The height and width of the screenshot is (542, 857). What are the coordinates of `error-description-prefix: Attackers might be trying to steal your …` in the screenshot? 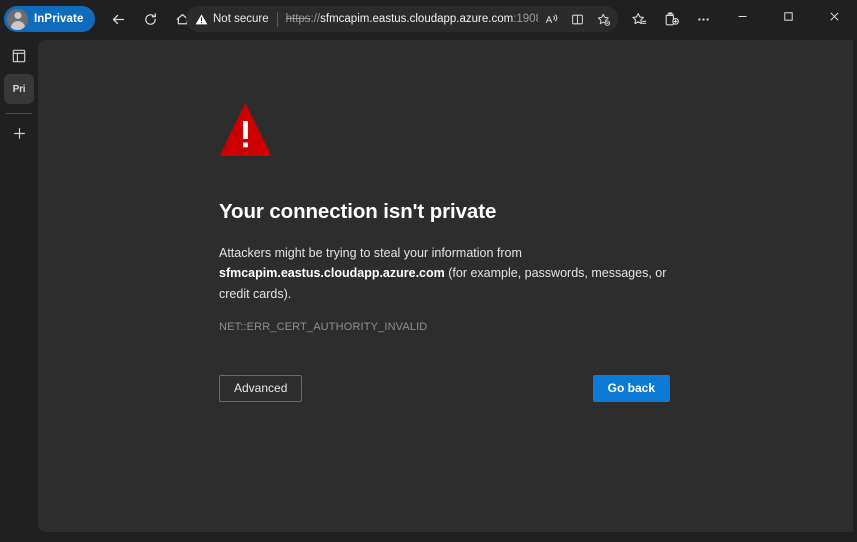 It's located at (370, 253).